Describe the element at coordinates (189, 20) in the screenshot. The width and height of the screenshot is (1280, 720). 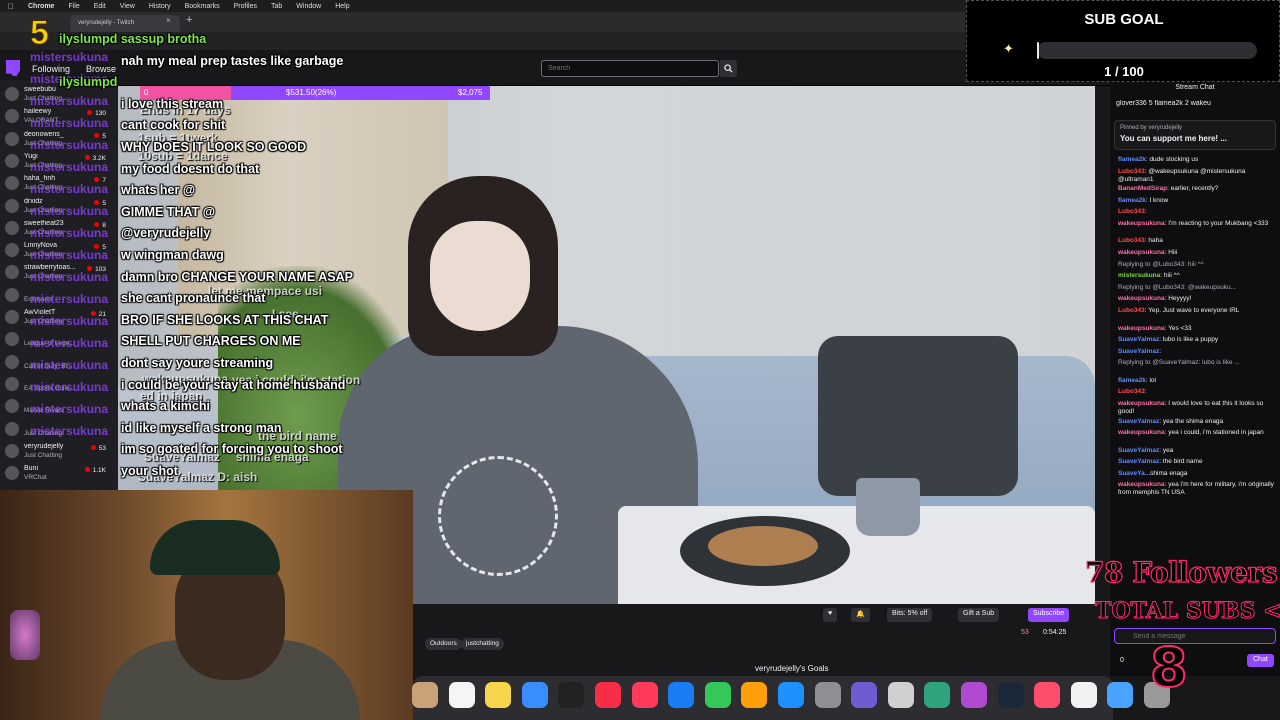
I see `new-tab-icon: +` at that location.